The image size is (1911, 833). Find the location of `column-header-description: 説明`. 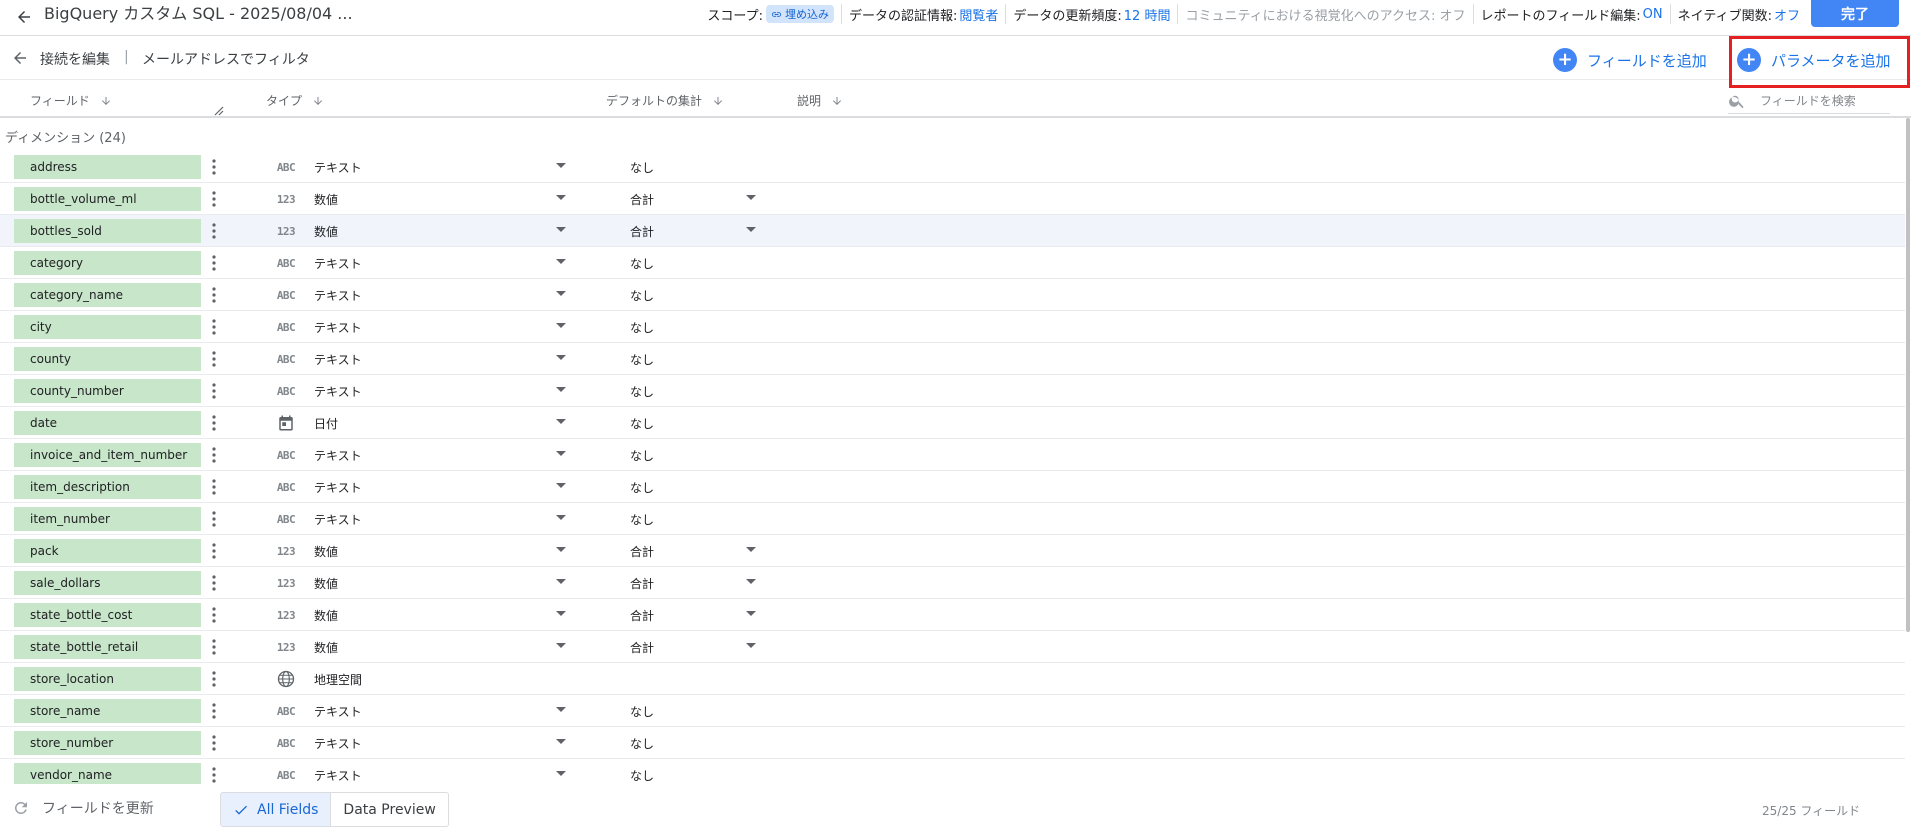

column-header-description: 説明 is located at coordinates (820, 100).